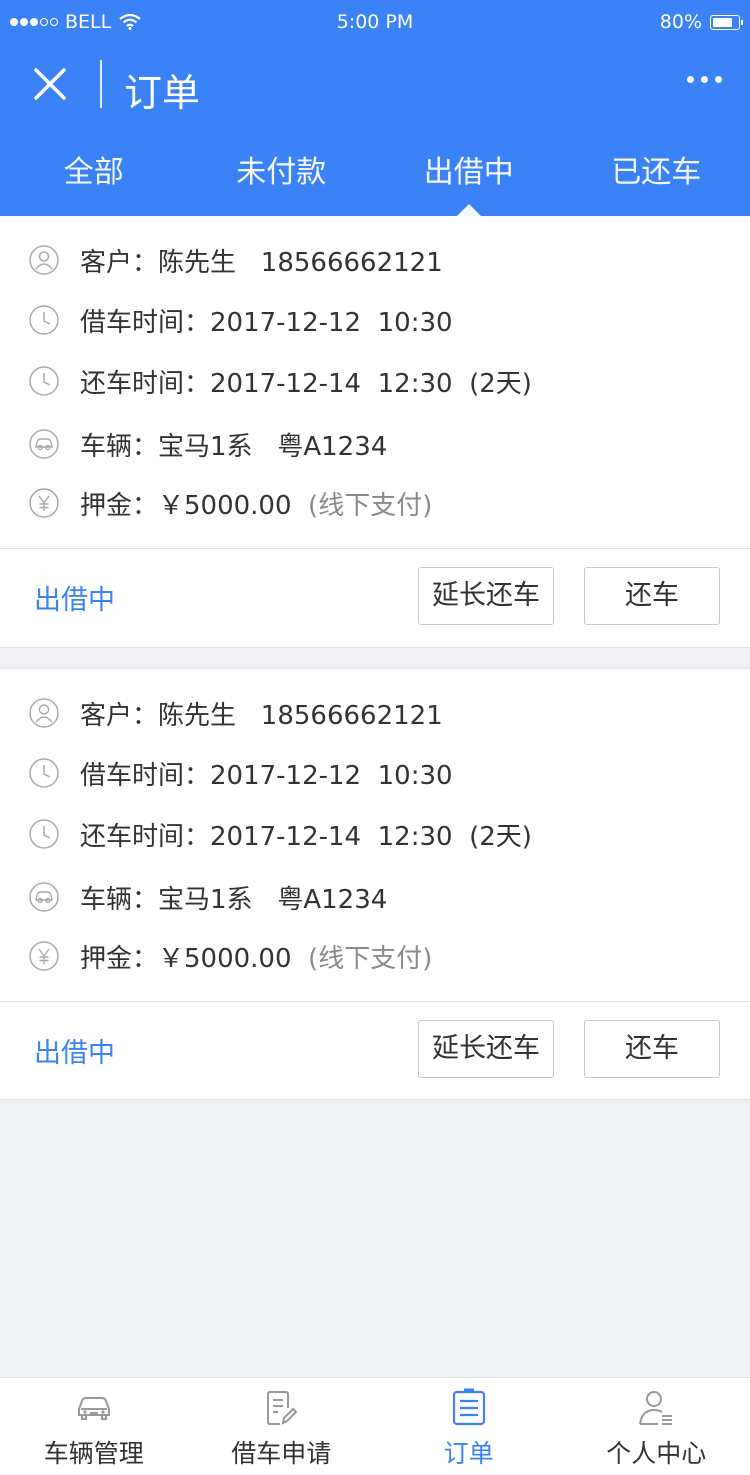 This screenshot has height=1475, width=750. What do you see at coordinates (101, 84) in the screenshot?
I see `nav-divider` at bounding box center [101, 84].